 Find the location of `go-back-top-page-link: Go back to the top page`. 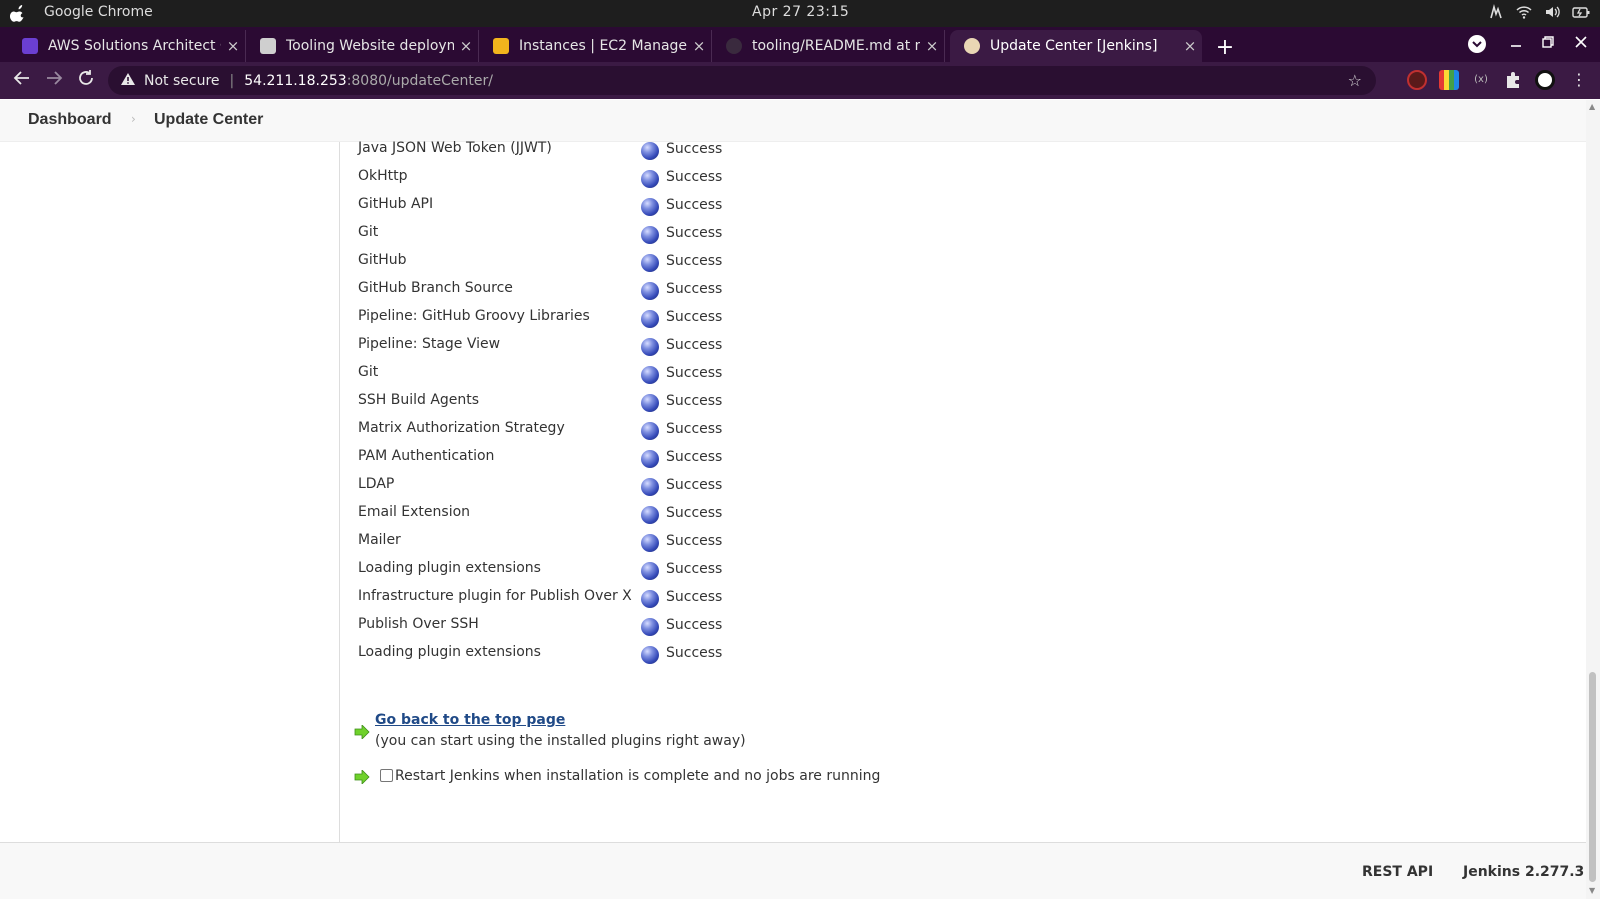

go-back-top-page-link: Go back to the top page is located at coordinates (470, 720).